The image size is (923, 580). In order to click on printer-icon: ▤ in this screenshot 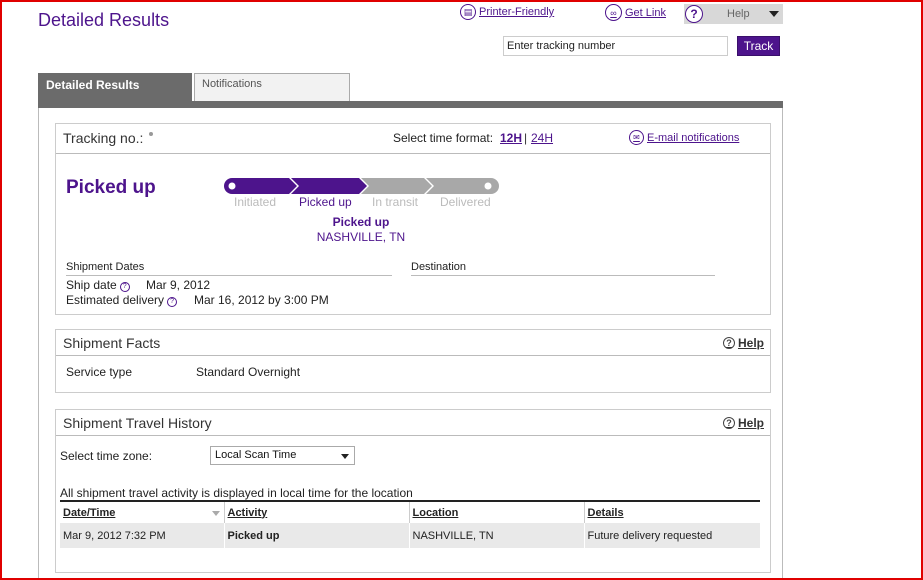, I will do `click(468, 12)`.